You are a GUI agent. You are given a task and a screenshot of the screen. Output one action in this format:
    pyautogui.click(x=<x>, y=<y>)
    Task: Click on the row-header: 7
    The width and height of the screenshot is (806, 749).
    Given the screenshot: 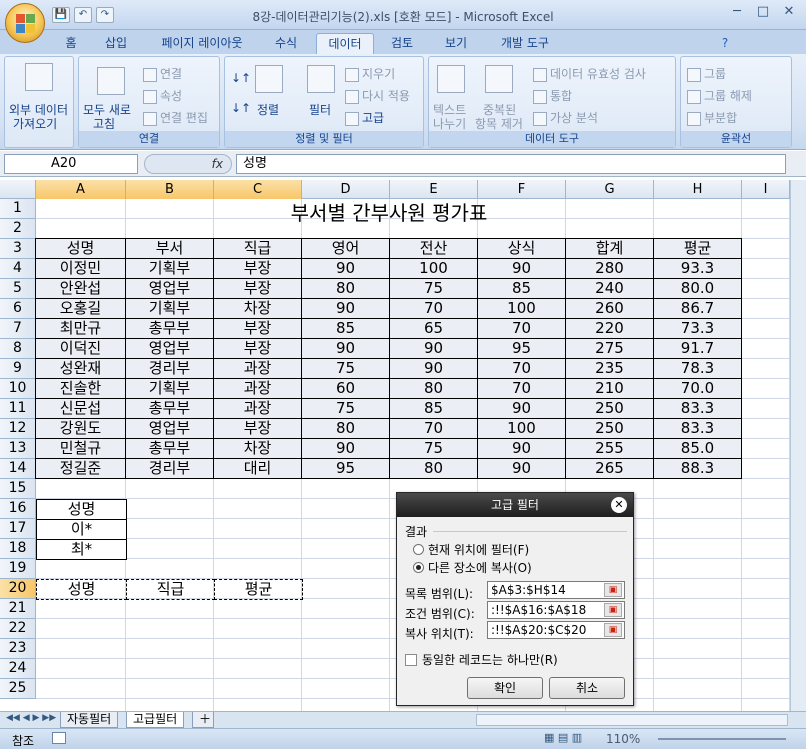 What is the action you would take?
    pyautogui.click(x=18, y=329)
    